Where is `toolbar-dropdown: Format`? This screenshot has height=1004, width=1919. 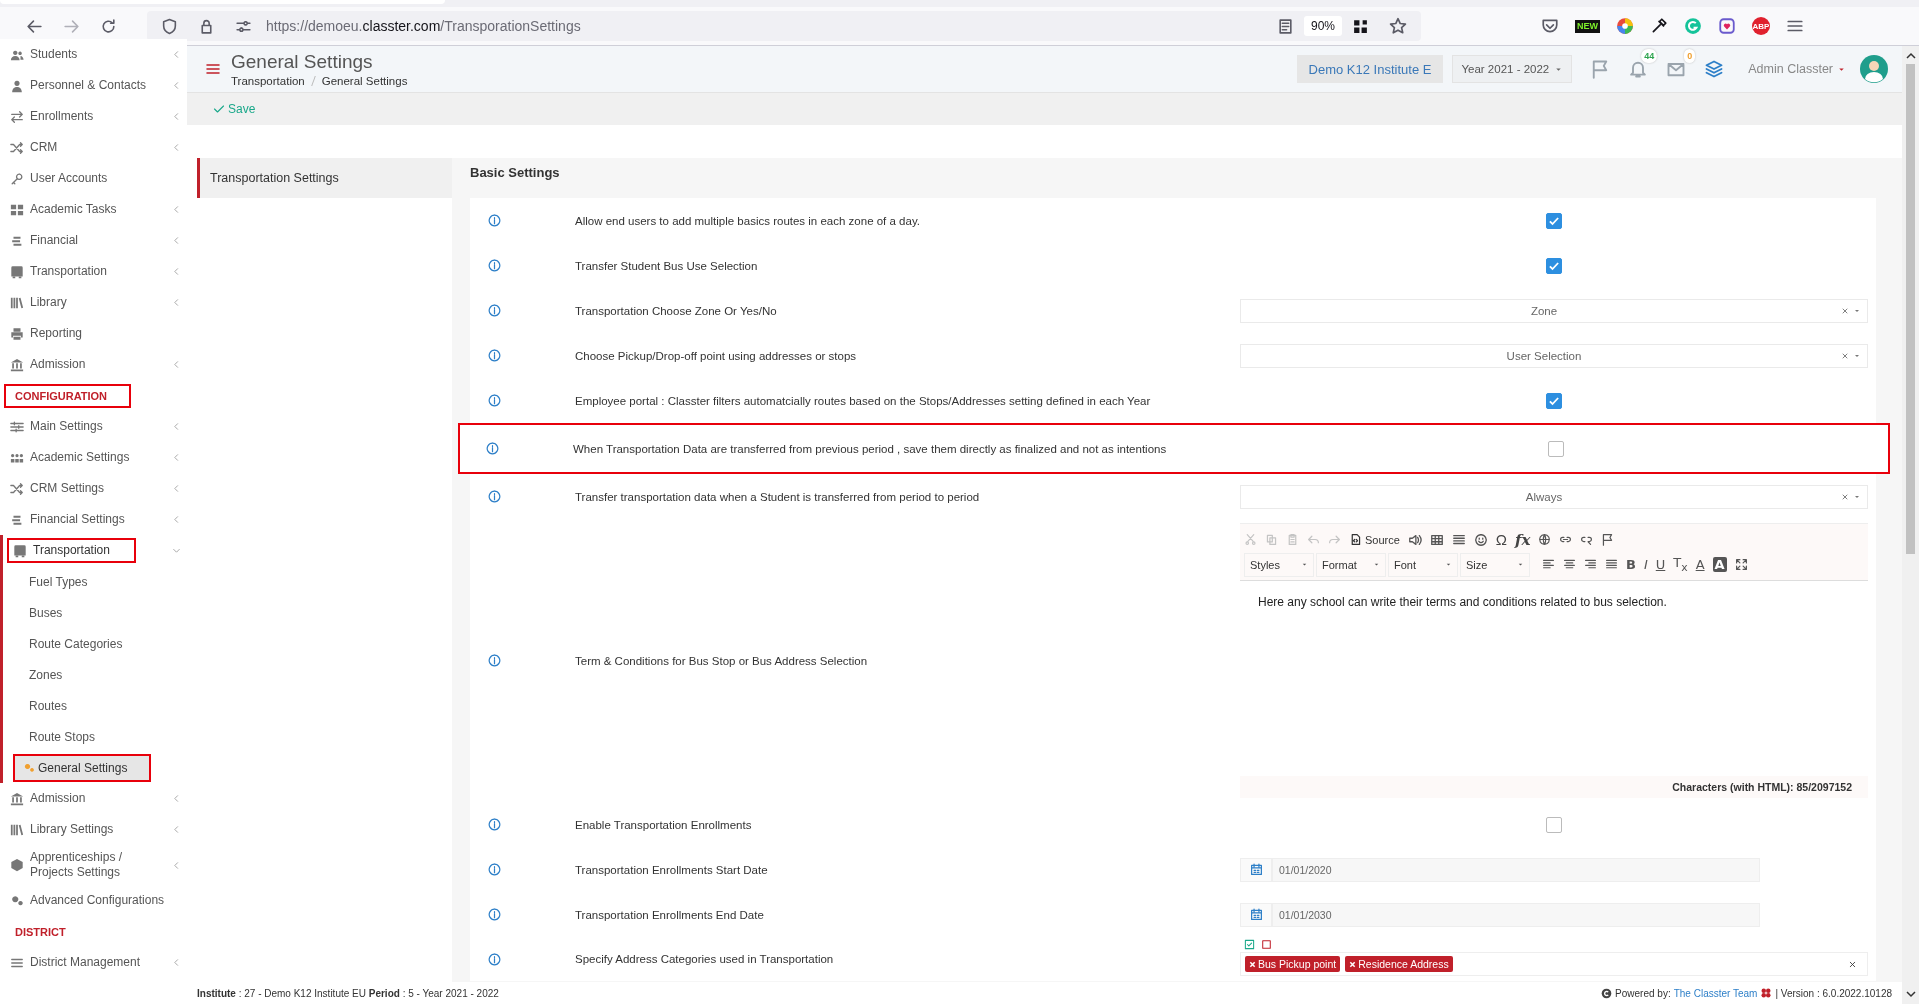
toolbar-dropdown: Format is located at coordinates (1351, 564).